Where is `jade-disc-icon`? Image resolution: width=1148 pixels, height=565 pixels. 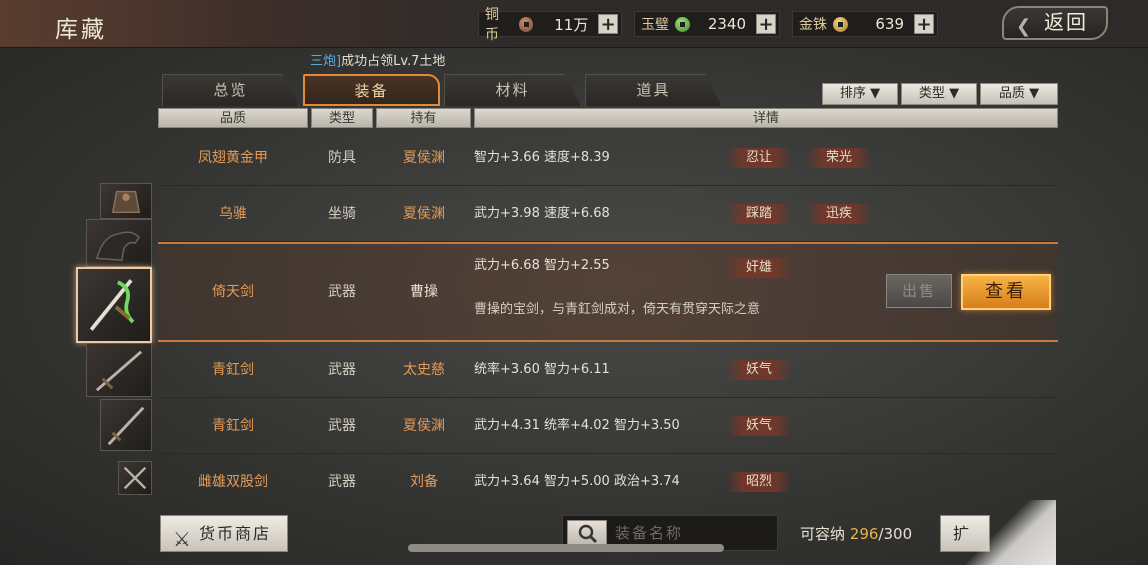 jade-disc-icon is located at coordinates (682, 24).